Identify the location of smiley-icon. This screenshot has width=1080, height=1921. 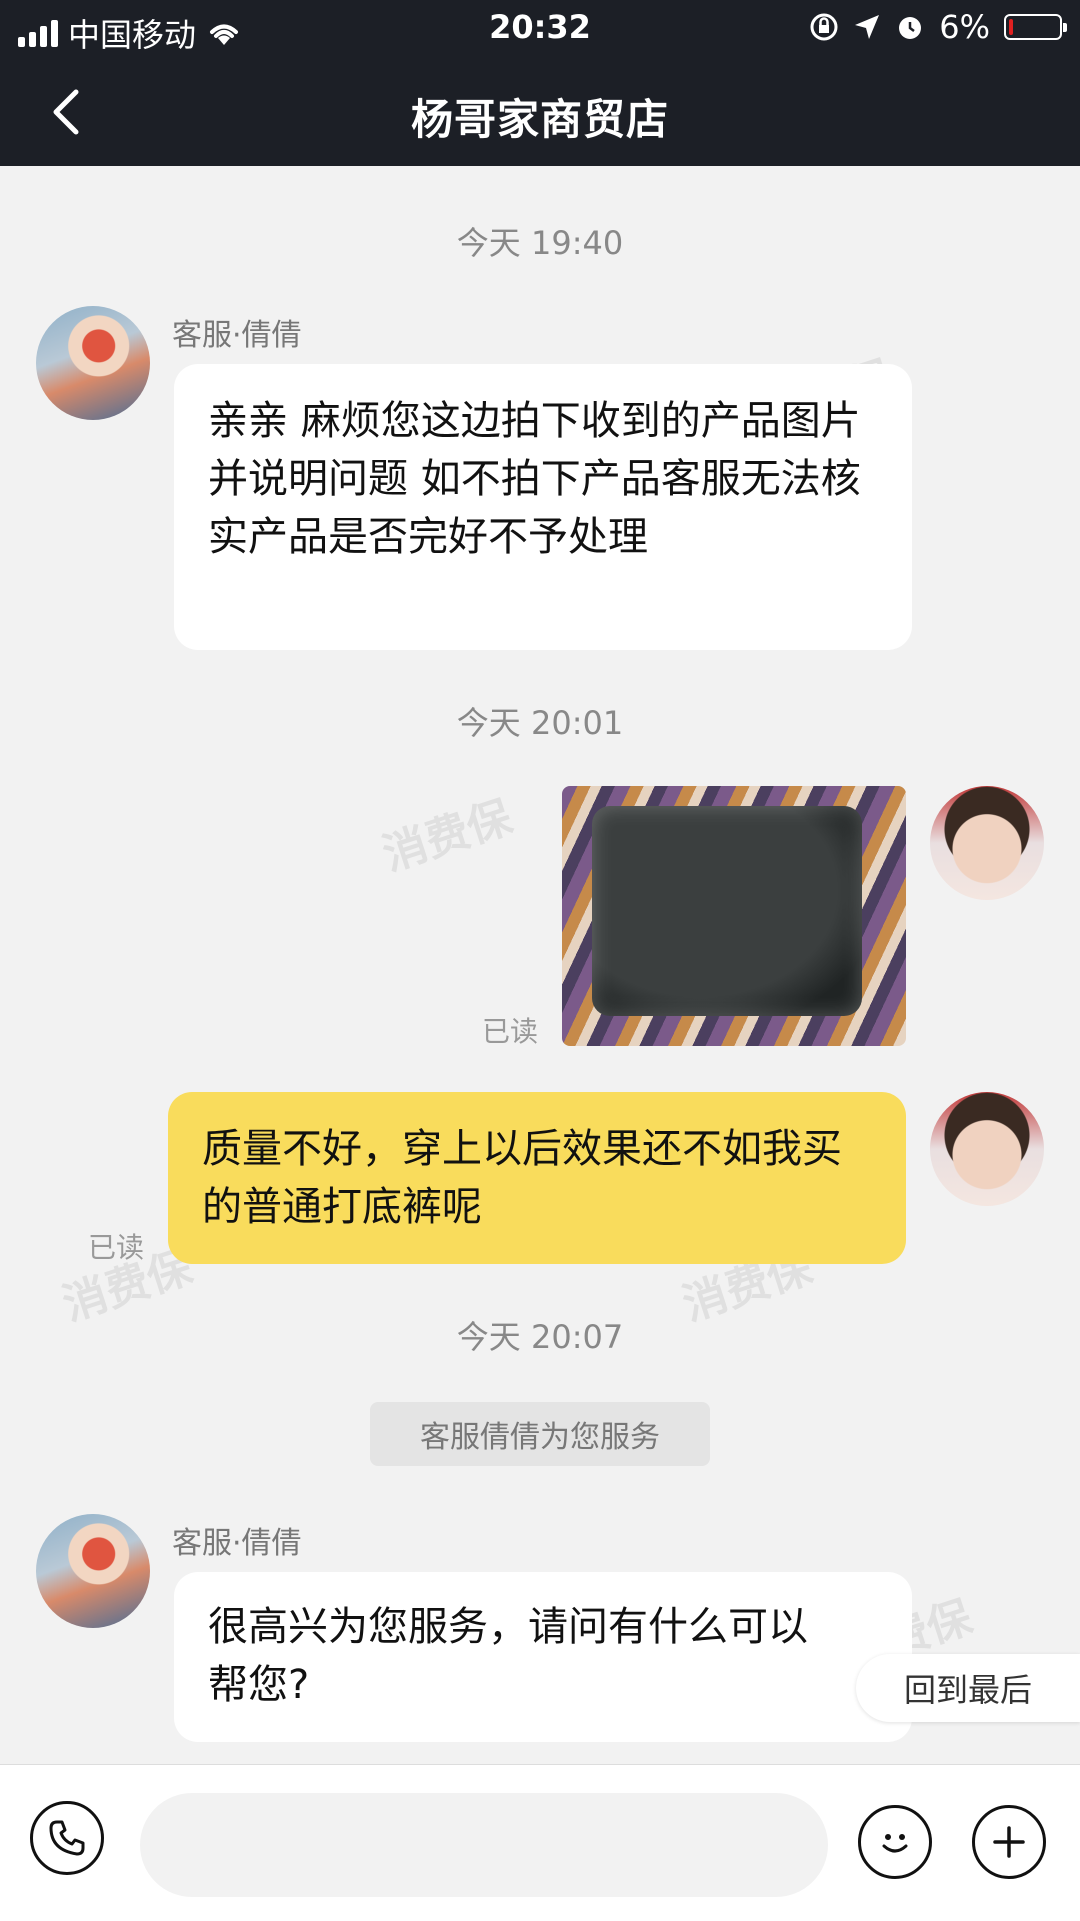
(895, 1843).